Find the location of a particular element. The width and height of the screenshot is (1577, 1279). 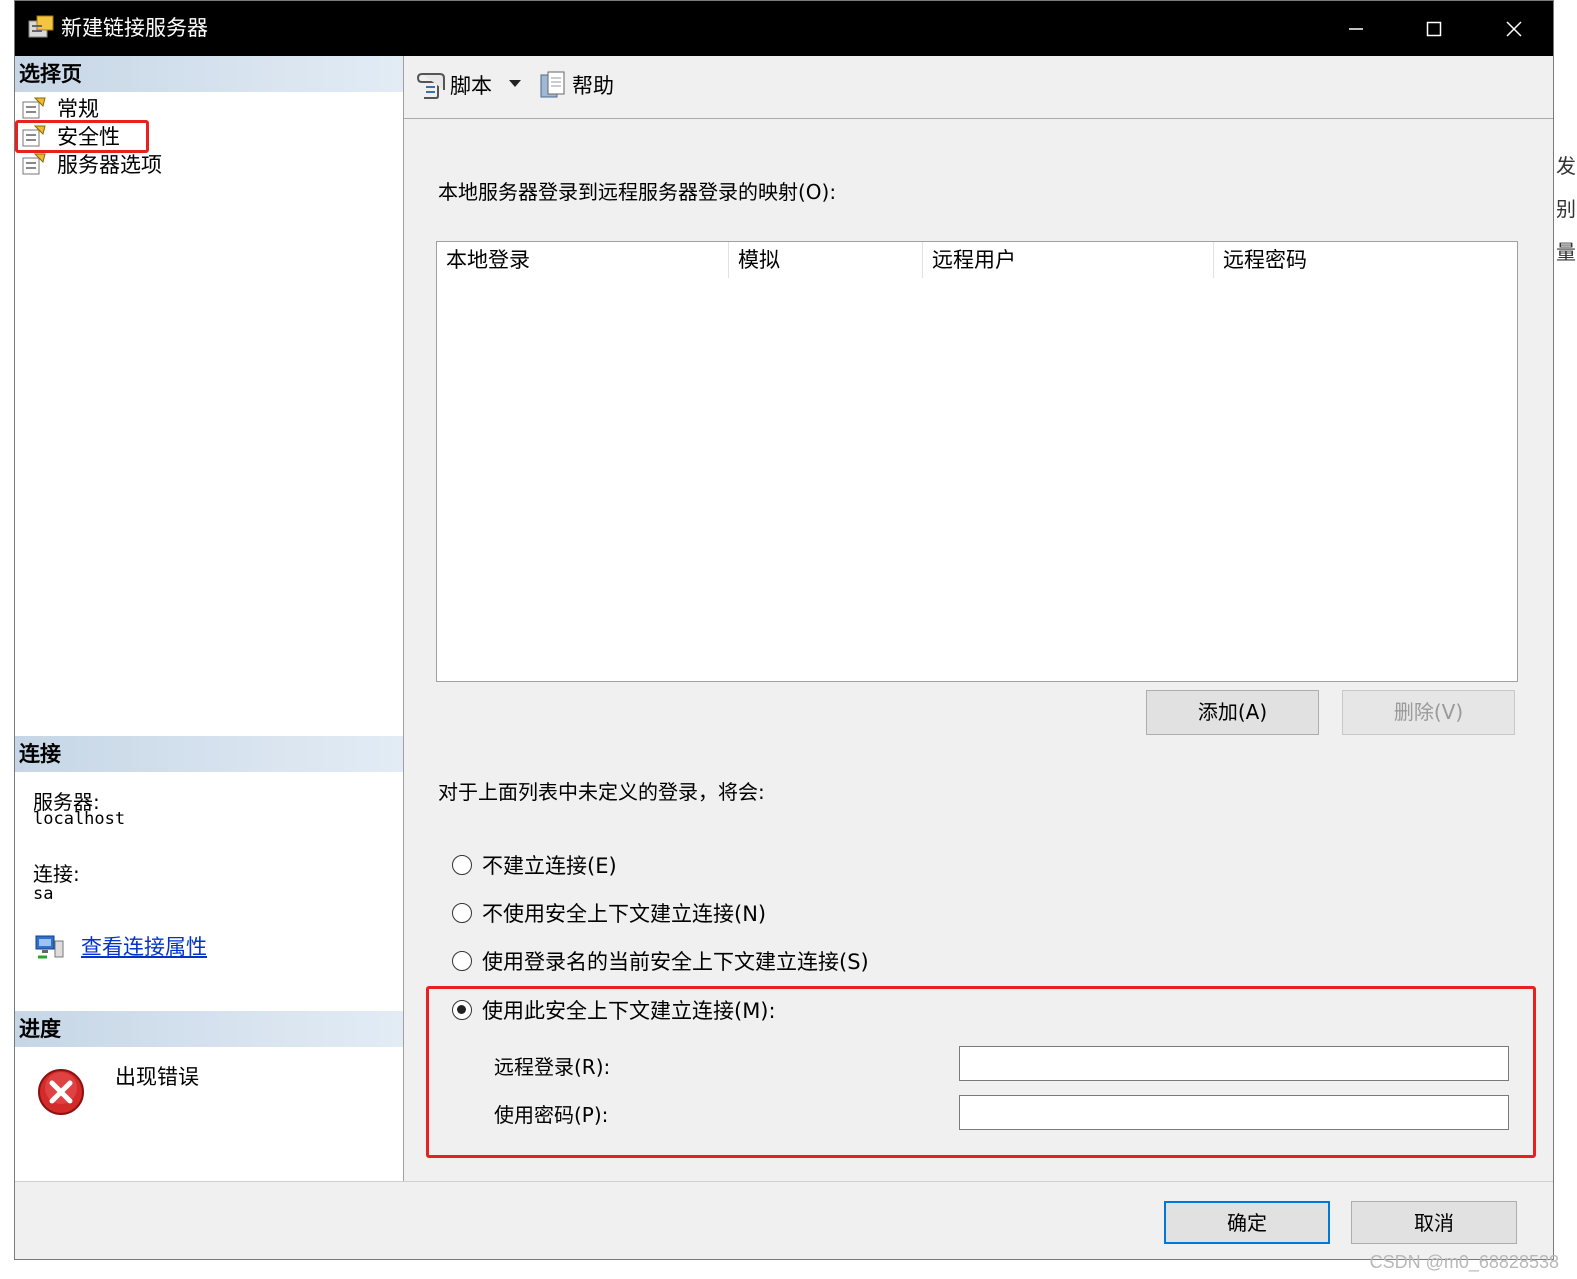

help-label: 帮助 is located at coordinates (593, 86).